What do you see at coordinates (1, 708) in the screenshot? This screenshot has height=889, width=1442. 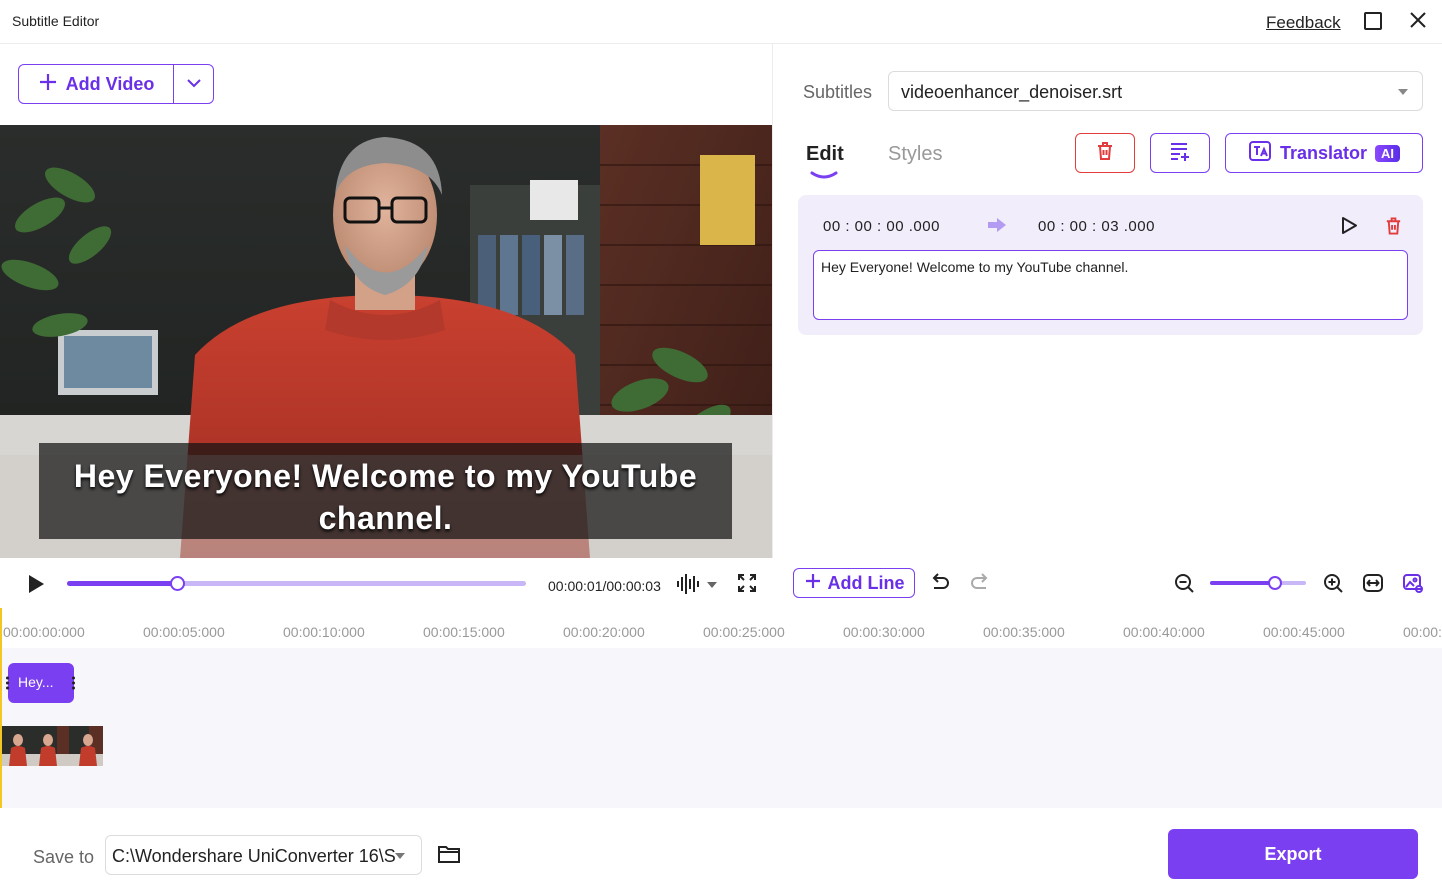 I see `timeline-playhead` at bounding box center [1, 708].